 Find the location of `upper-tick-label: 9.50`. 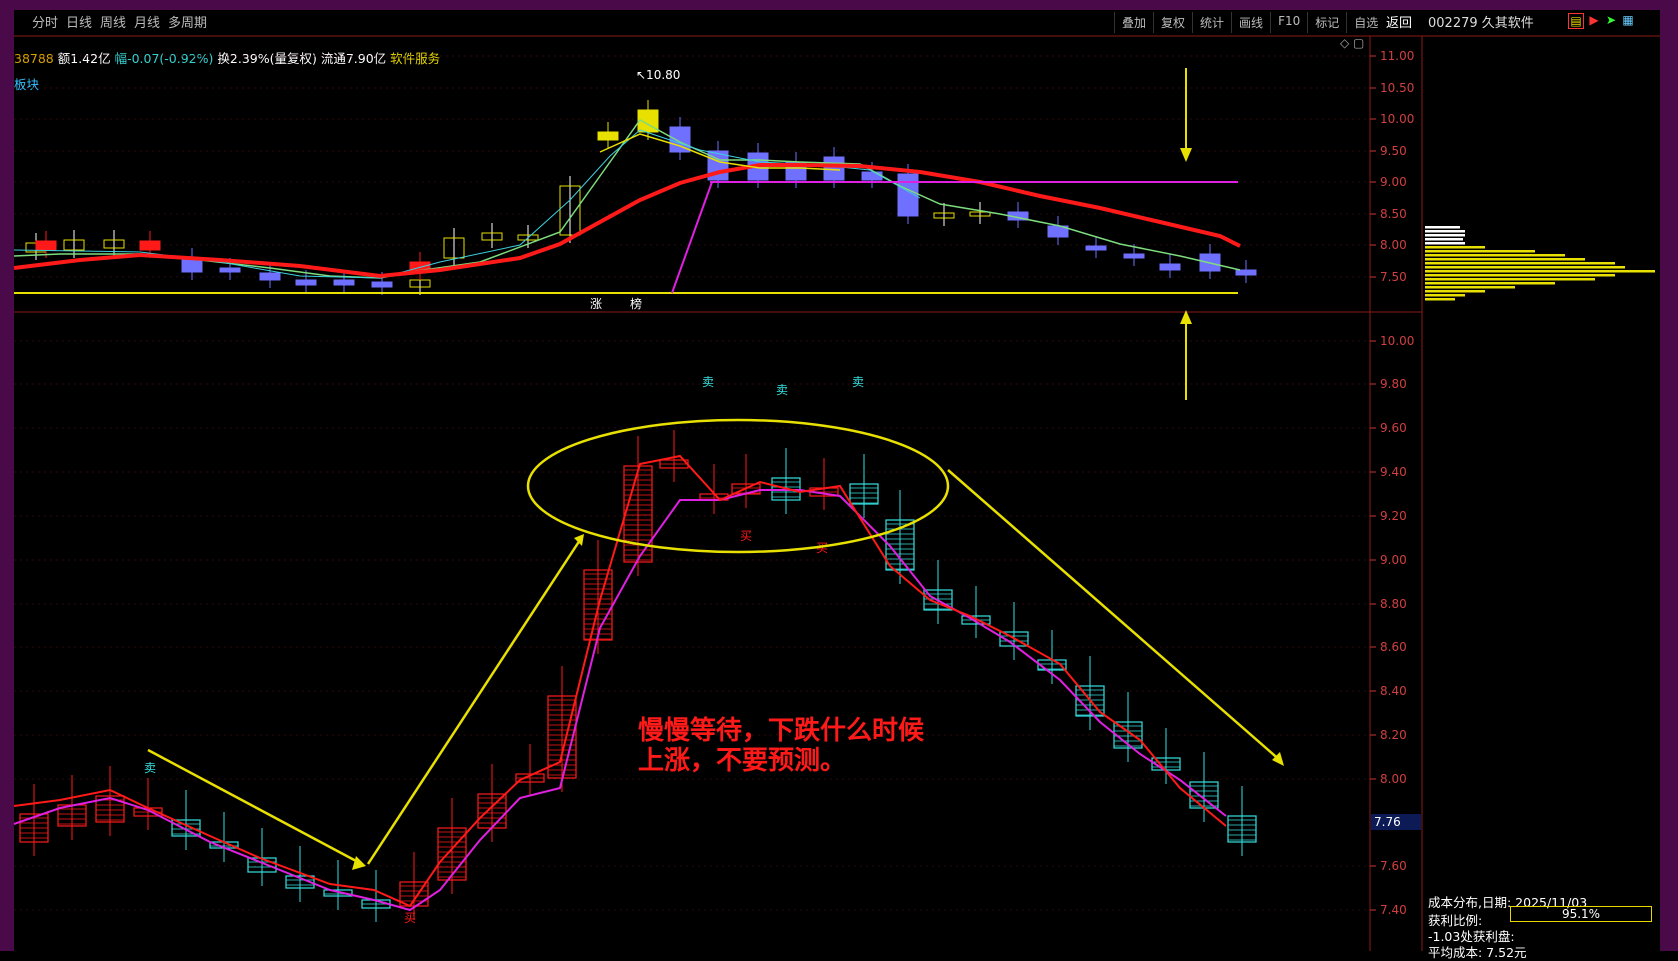

upper-tick-label: 9.50 is located at coordinates (1393, 151).